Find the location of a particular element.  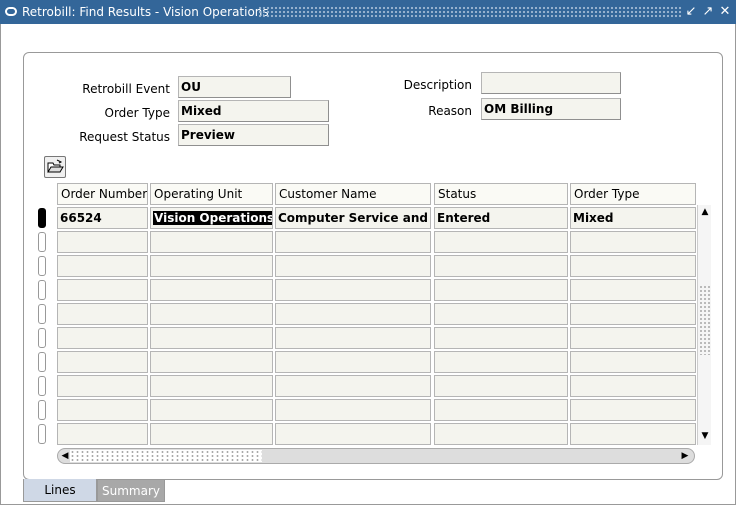

retrobill-event-field: OU is located at coordinates (234, 87).